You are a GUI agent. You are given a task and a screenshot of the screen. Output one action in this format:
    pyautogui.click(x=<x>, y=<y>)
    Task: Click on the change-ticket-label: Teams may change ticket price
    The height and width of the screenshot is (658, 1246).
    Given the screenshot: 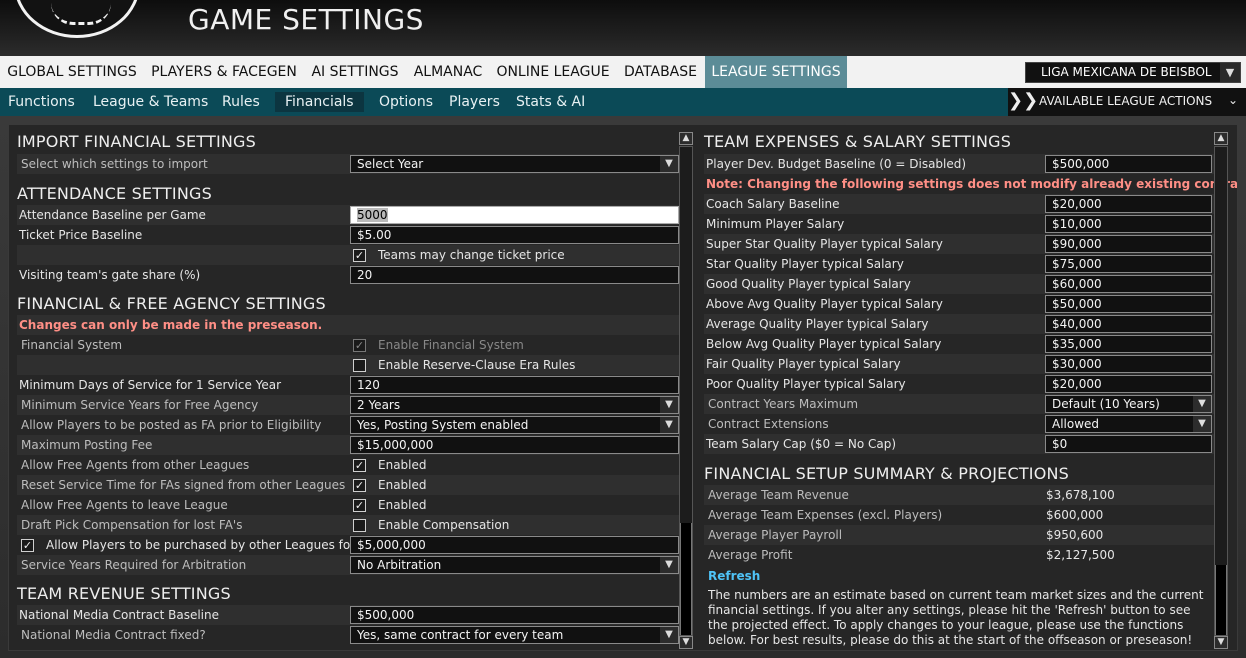 What is the action you would take?
    pyautogui.click(x=471, y=255)
    